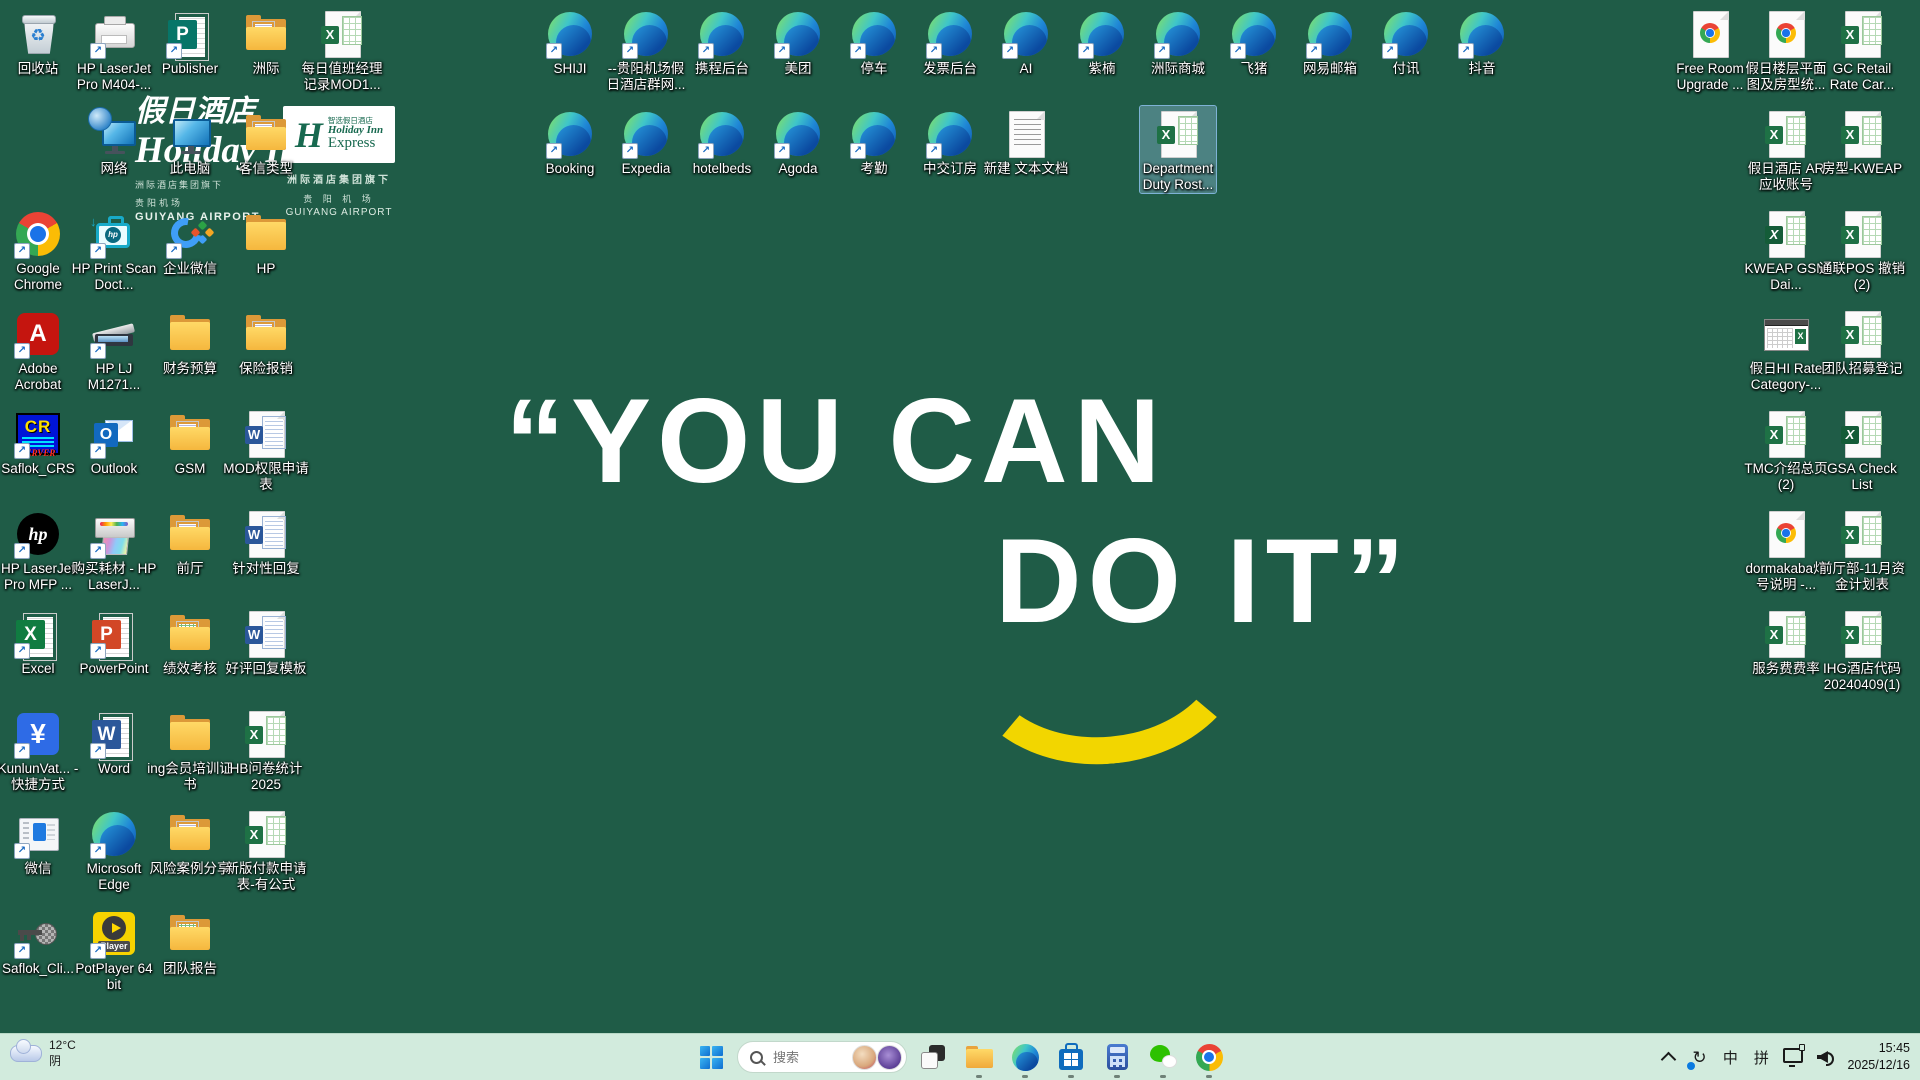  What do you see at coordinates (190, 341) in the screenshot?
I see `desktop-icon: 财务预算` at bounding box center [190, 341].